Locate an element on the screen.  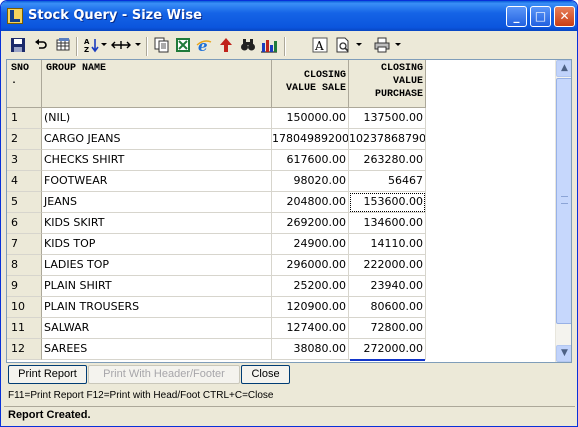
closing-value-sale-cell: 120900.00 is located at coordinates (310, 307).